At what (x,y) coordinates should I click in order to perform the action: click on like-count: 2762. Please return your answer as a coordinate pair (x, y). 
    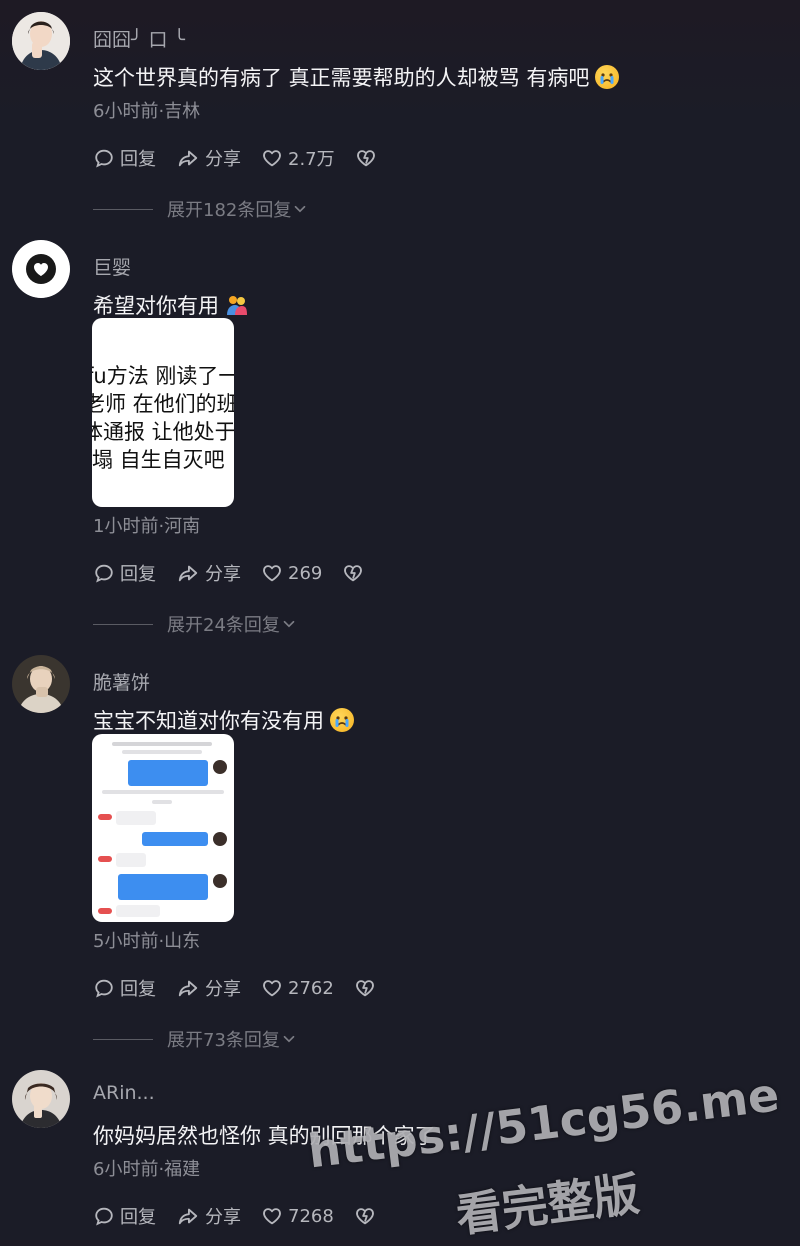
    Looking at the image, I should click on (311, 988).